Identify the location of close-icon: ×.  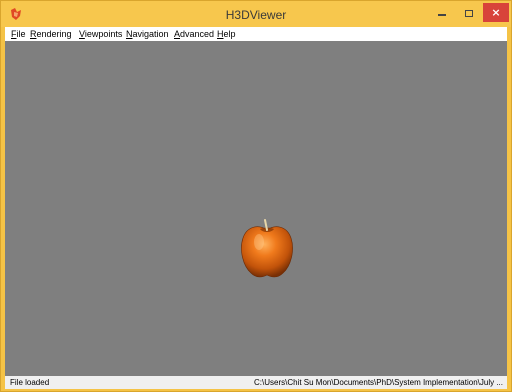
(496, 12).